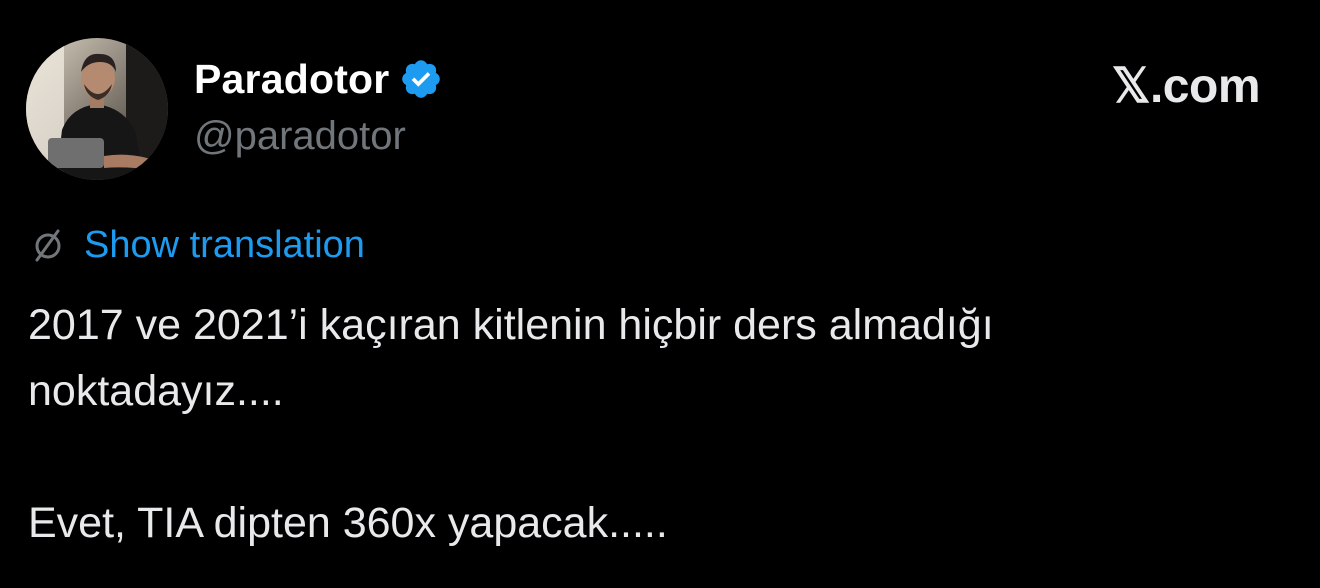  Describe the element at coordinates (48, 245) in the screenshot. I see `translate-globe-icon` at that location.